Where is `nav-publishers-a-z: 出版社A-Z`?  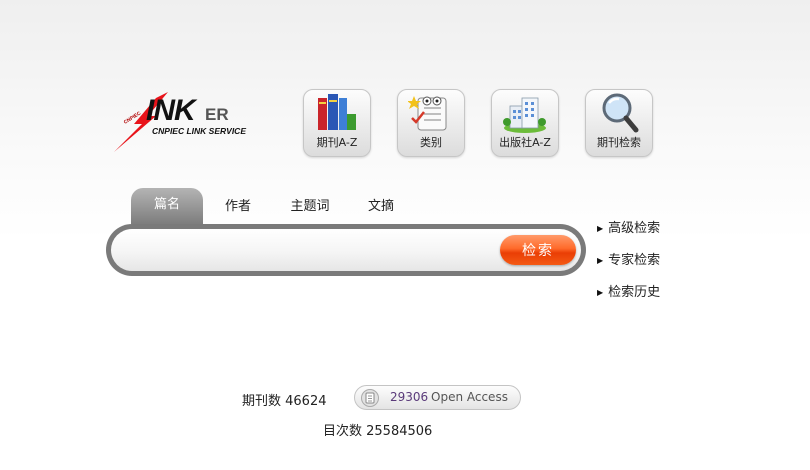 nav-publishers-a-z: 出版社A-Z is located at coordinates (525, 123).